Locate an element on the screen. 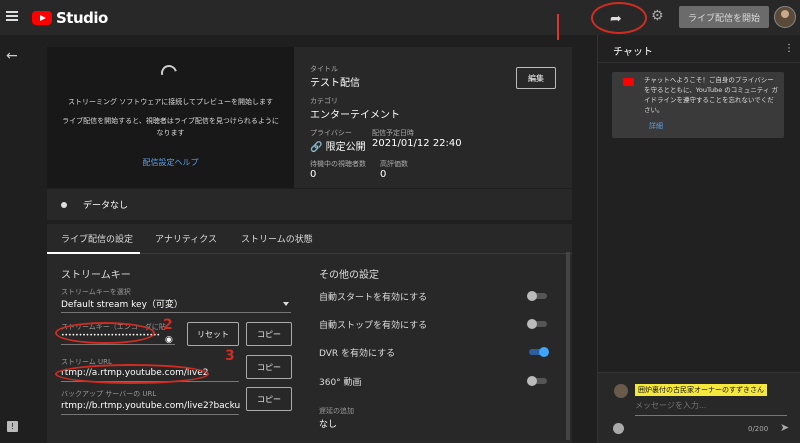 The height and width of the screenshot is (443, 800). privacy-label: プライバシー is located at coordinates (331, 133).